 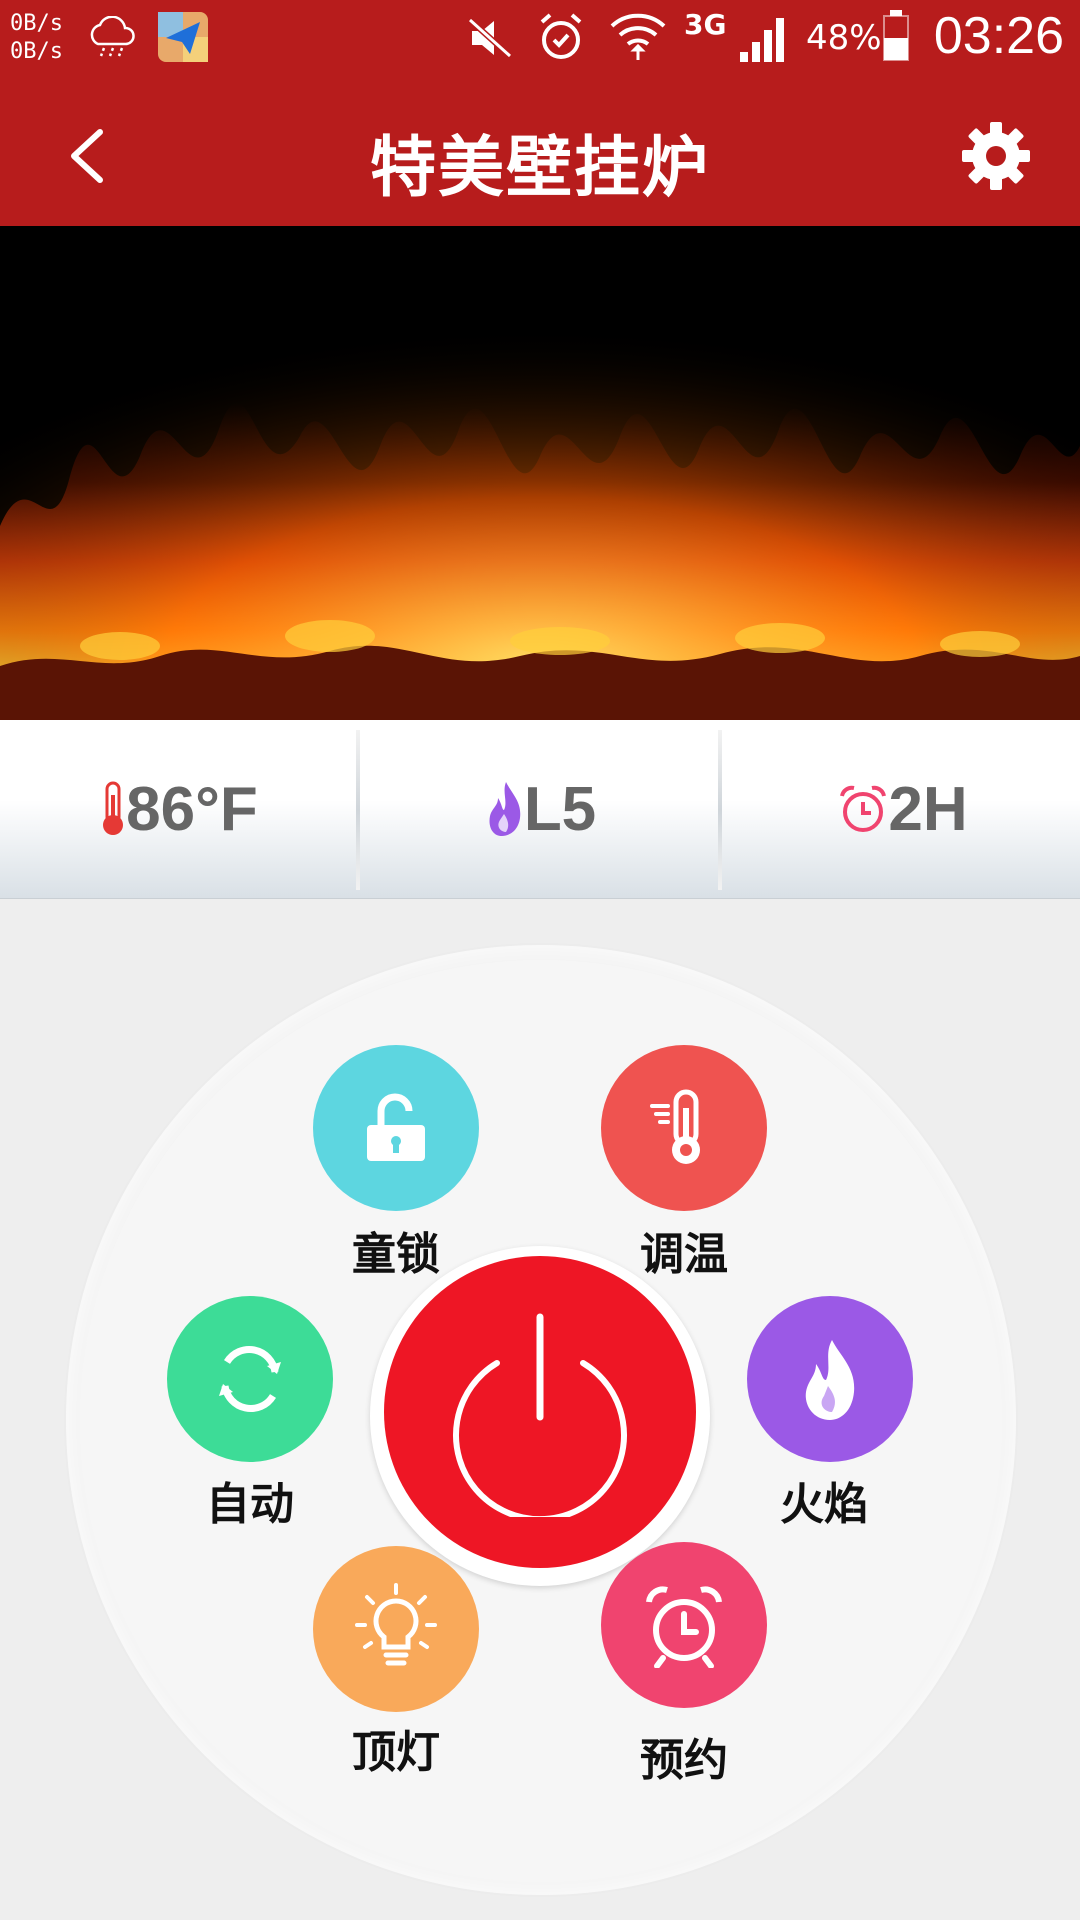 I want to click on auto-button, so click(x=250, y=1379).